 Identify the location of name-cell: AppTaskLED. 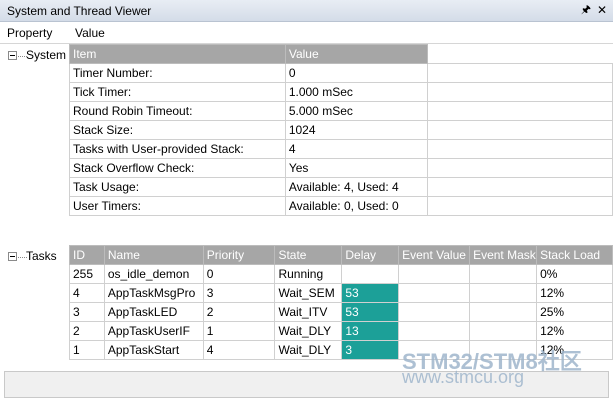
(153, 312).